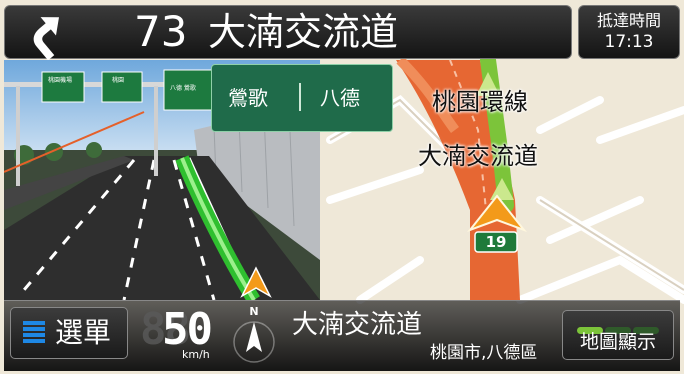  I want to click on map-label-interchange: 大湳交流道, so click(478, 156).